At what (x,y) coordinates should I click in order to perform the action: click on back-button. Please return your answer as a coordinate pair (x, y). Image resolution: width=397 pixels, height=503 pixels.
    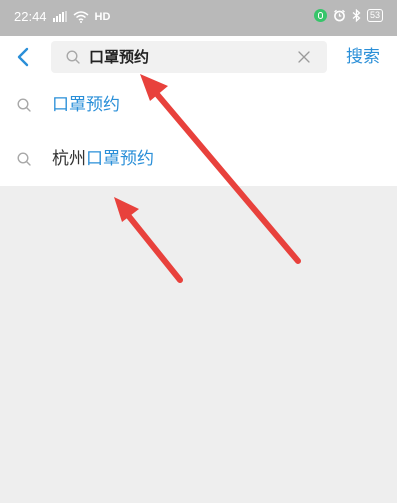
    Looking at the image, I should click on (23, 57).